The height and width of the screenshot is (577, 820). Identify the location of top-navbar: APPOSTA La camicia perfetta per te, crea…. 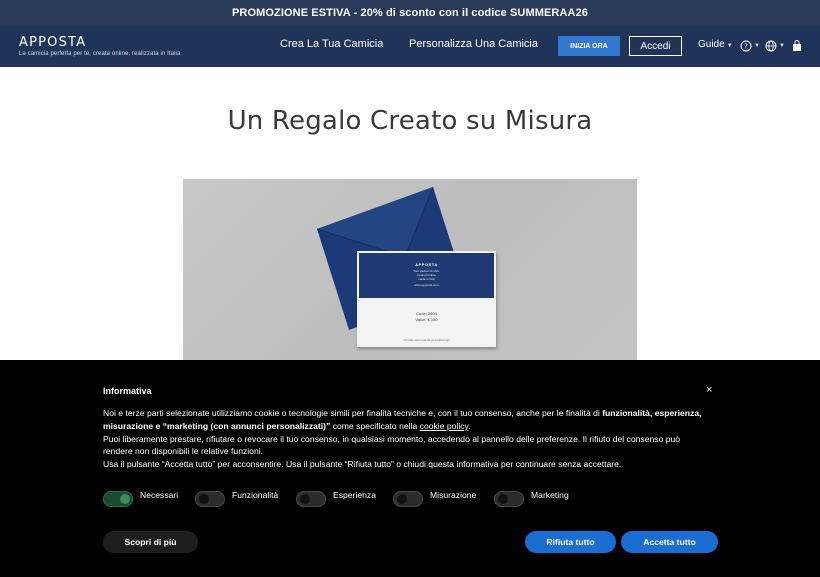
(410, 46).